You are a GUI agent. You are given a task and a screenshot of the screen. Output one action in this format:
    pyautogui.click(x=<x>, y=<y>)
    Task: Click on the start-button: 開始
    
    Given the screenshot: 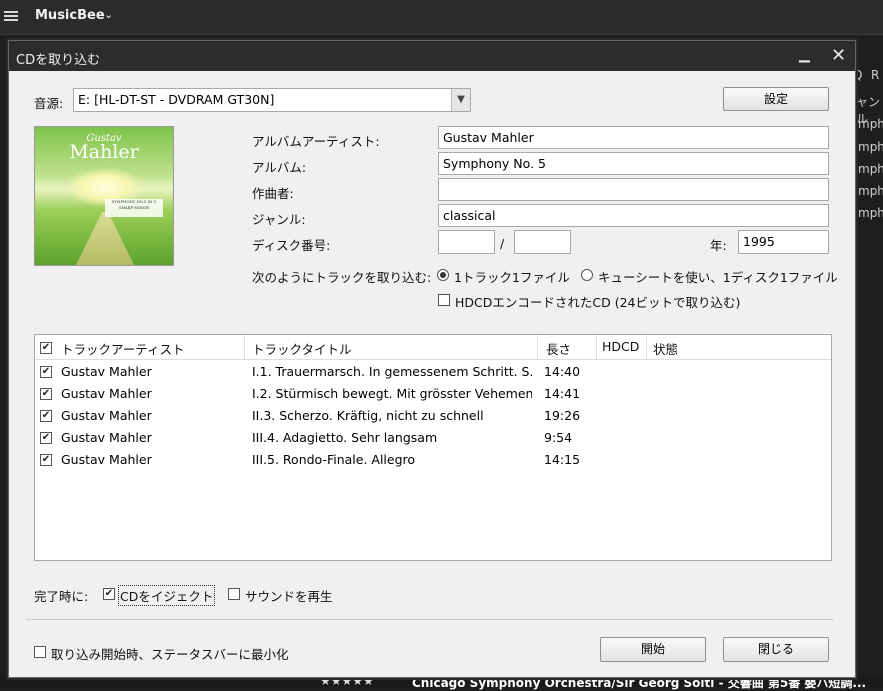 What is the action you would take?
    pyautogui.click(x=653, y=649)
    